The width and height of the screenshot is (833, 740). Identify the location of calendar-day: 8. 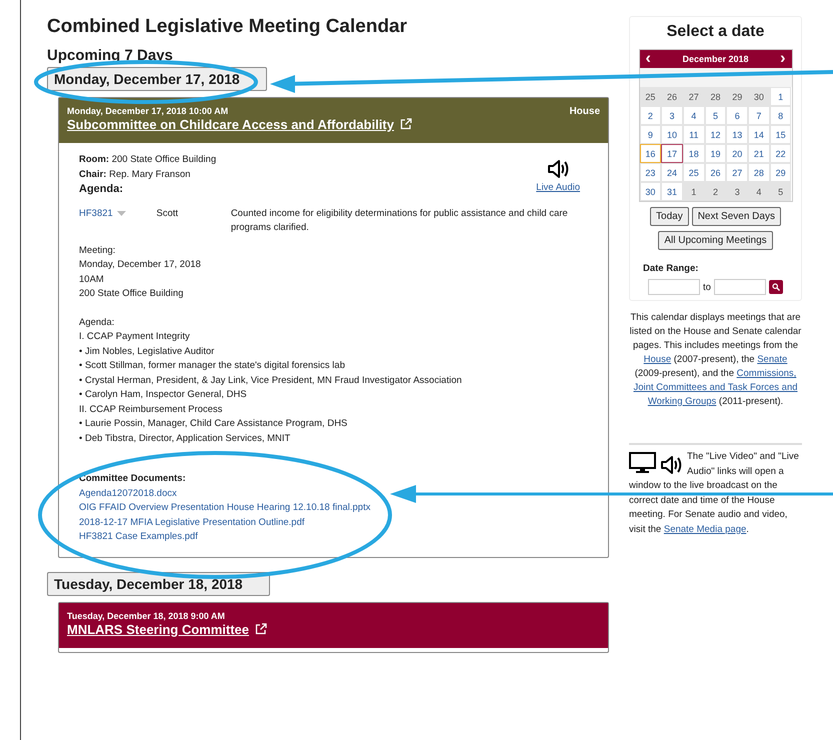
(781, 115).